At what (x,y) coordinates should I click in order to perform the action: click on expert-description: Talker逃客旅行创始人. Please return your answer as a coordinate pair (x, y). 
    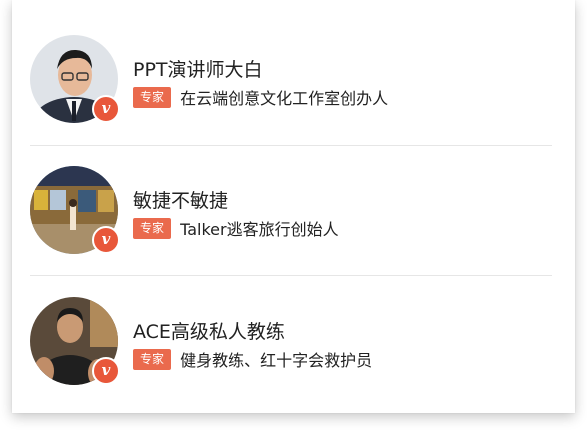
    Looking at the image, I should click on (259, 229).